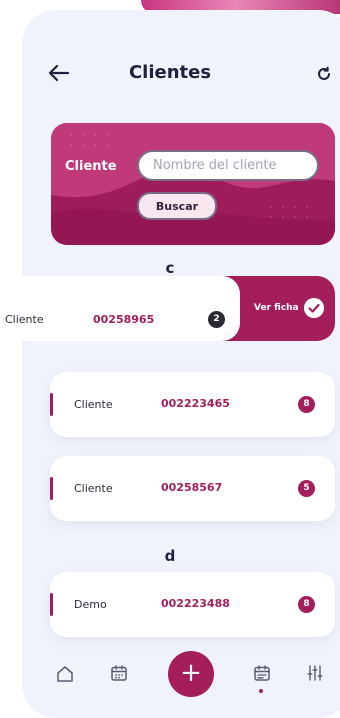 This screenshot has height=718, width=340. I want to click on search-card: Cliente Buscar, so click(193, 184).